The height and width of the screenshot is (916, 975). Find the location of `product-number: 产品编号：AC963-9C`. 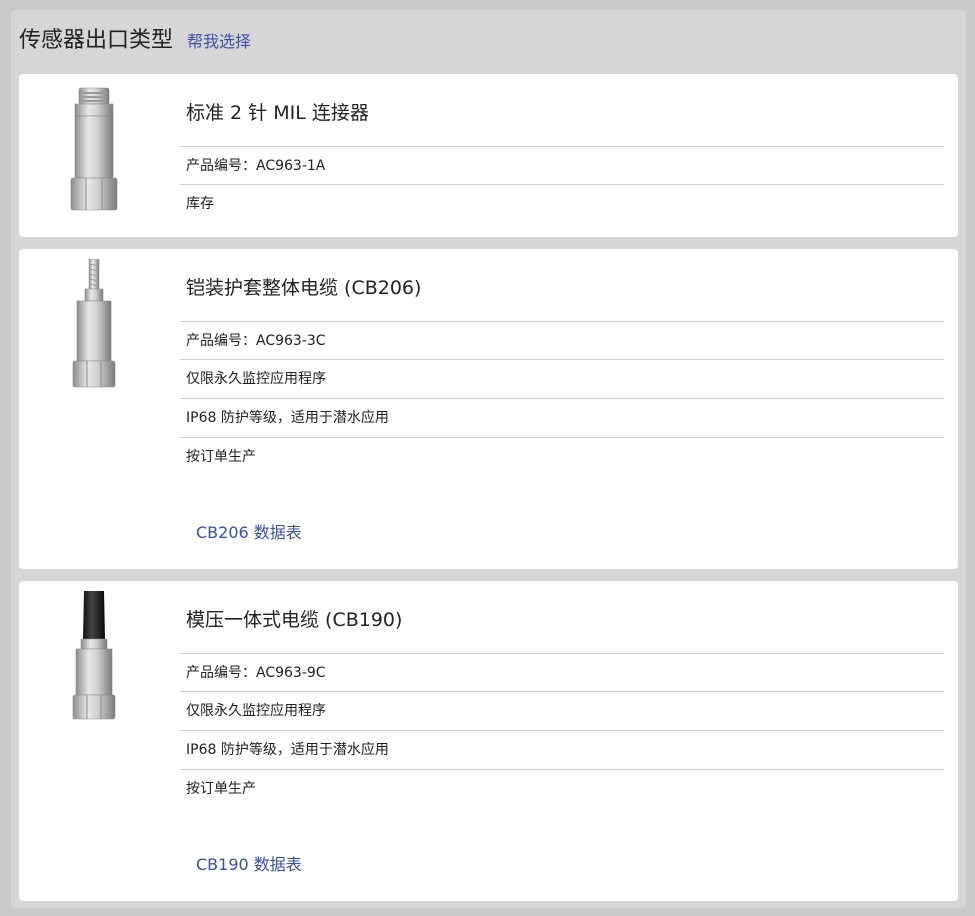

product-number: 产品编号：AC963-9C is located at coordinates (562, 672).